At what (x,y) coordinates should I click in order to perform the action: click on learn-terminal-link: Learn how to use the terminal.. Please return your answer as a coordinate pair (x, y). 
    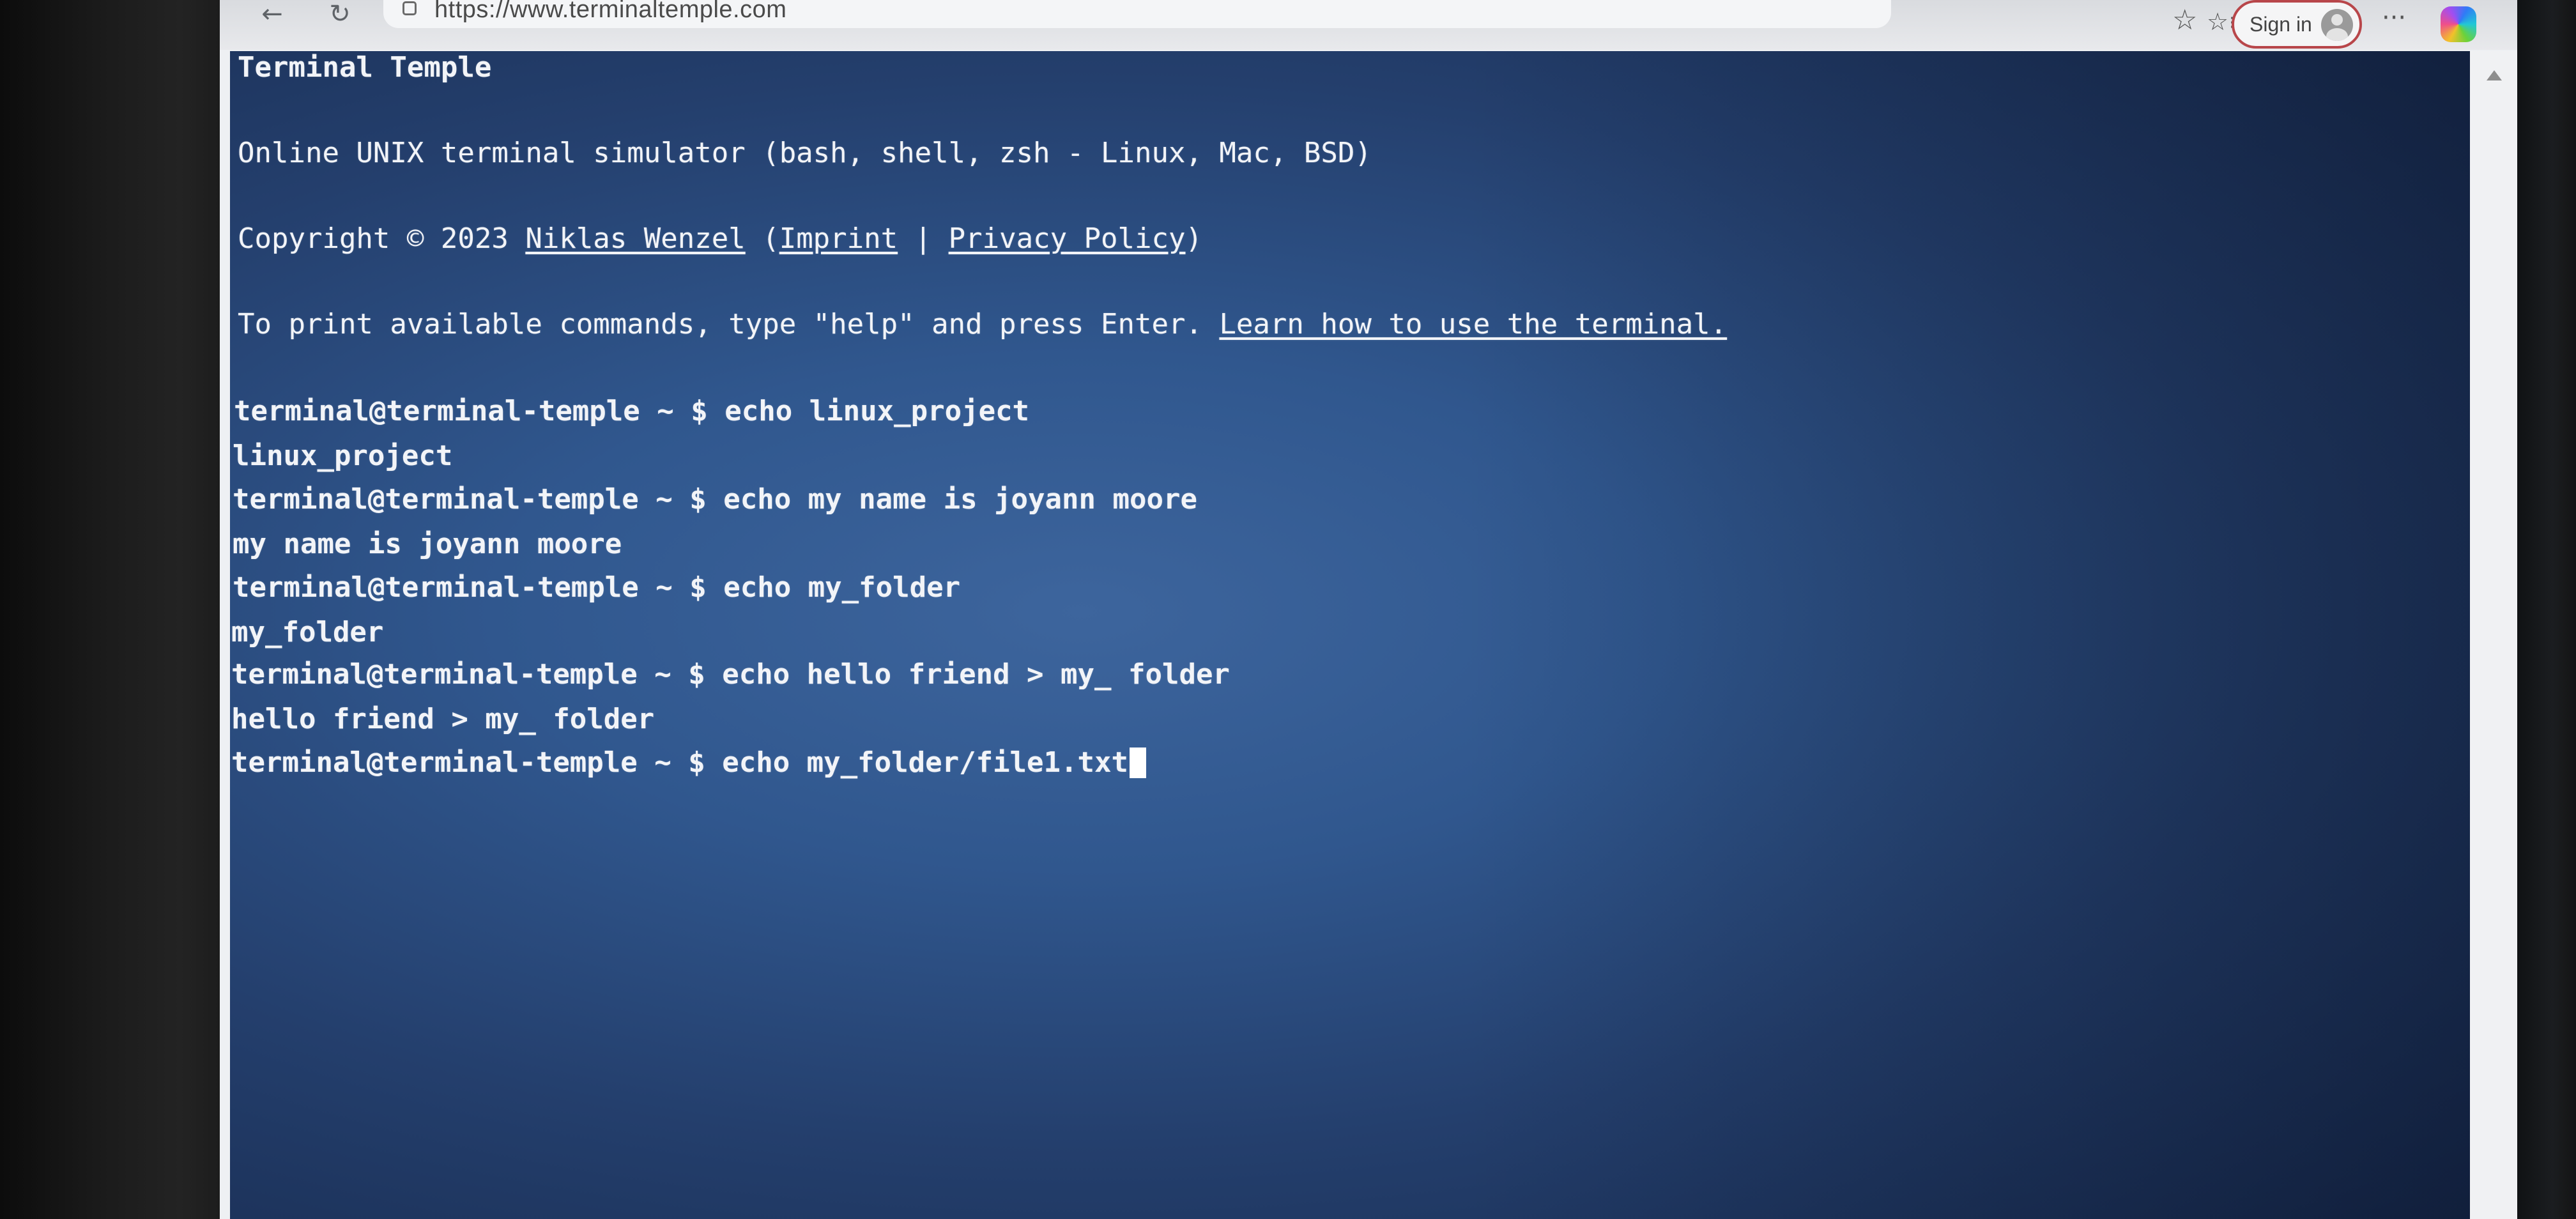
    Looking at the image, I should click on (1473, 324).